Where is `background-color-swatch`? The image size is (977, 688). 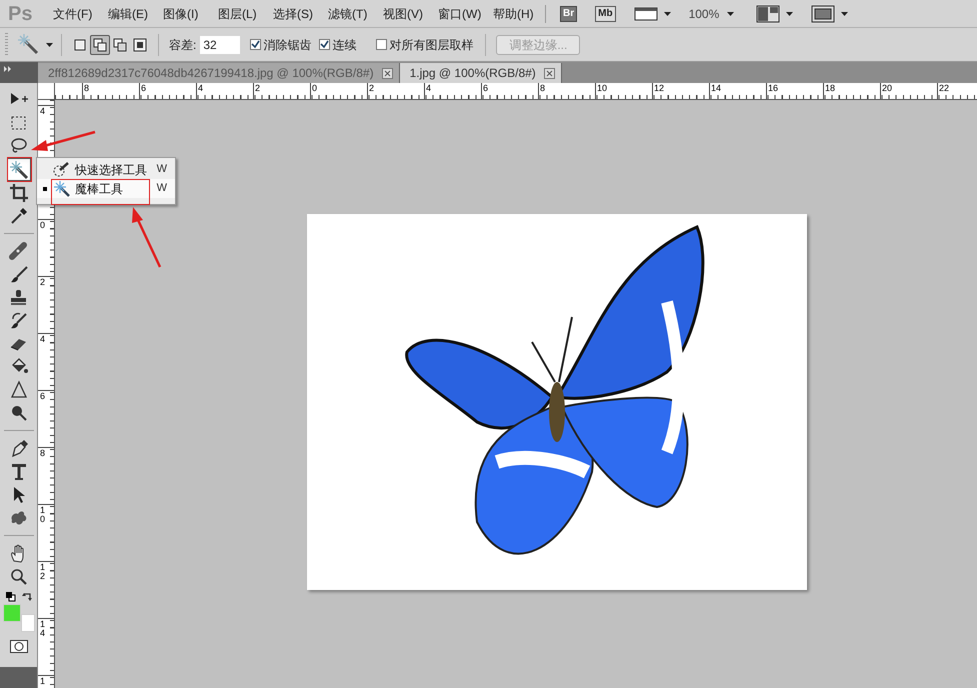 background-color-swatch is located at coordinates (27, 623).